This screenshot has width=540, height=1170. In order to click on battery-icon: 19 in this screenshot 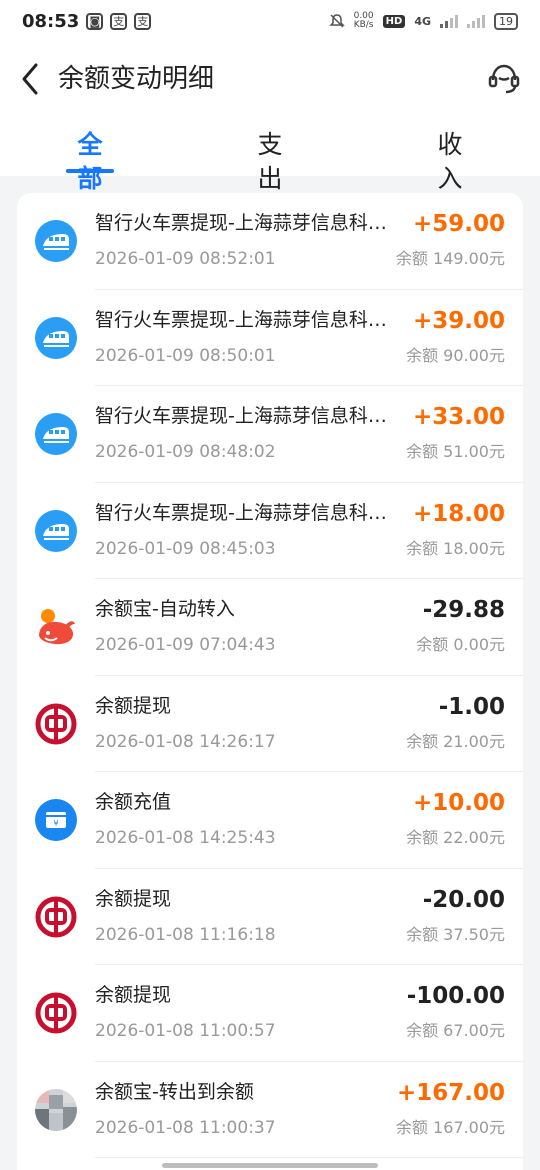, I will do `click(506, 21)`.